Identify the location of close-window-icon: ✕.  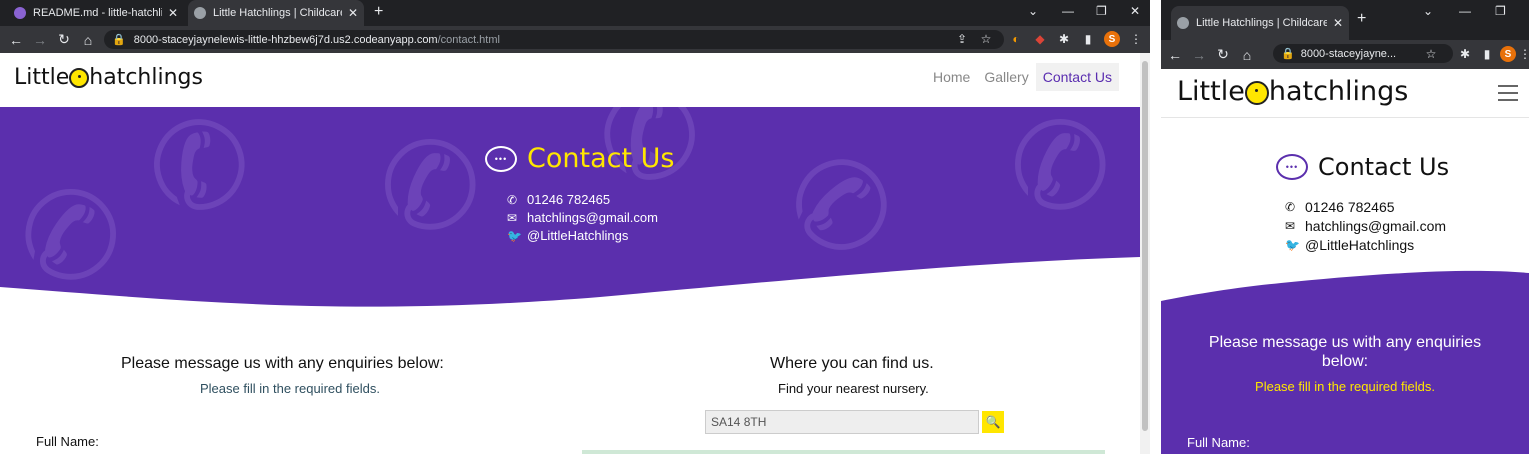
(1135, 11).